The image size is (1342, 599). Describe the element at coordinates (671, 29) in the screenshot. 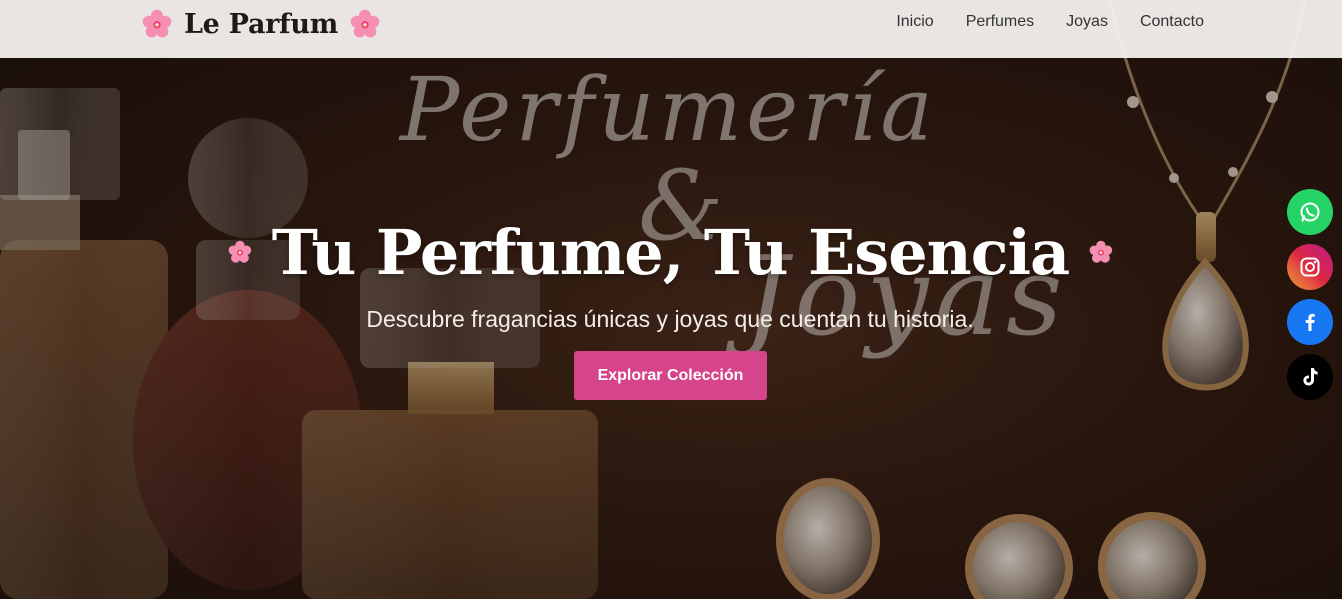

I see `navbar: Le Parfum Inicio Perfumes Joyas Contacto` at that location.